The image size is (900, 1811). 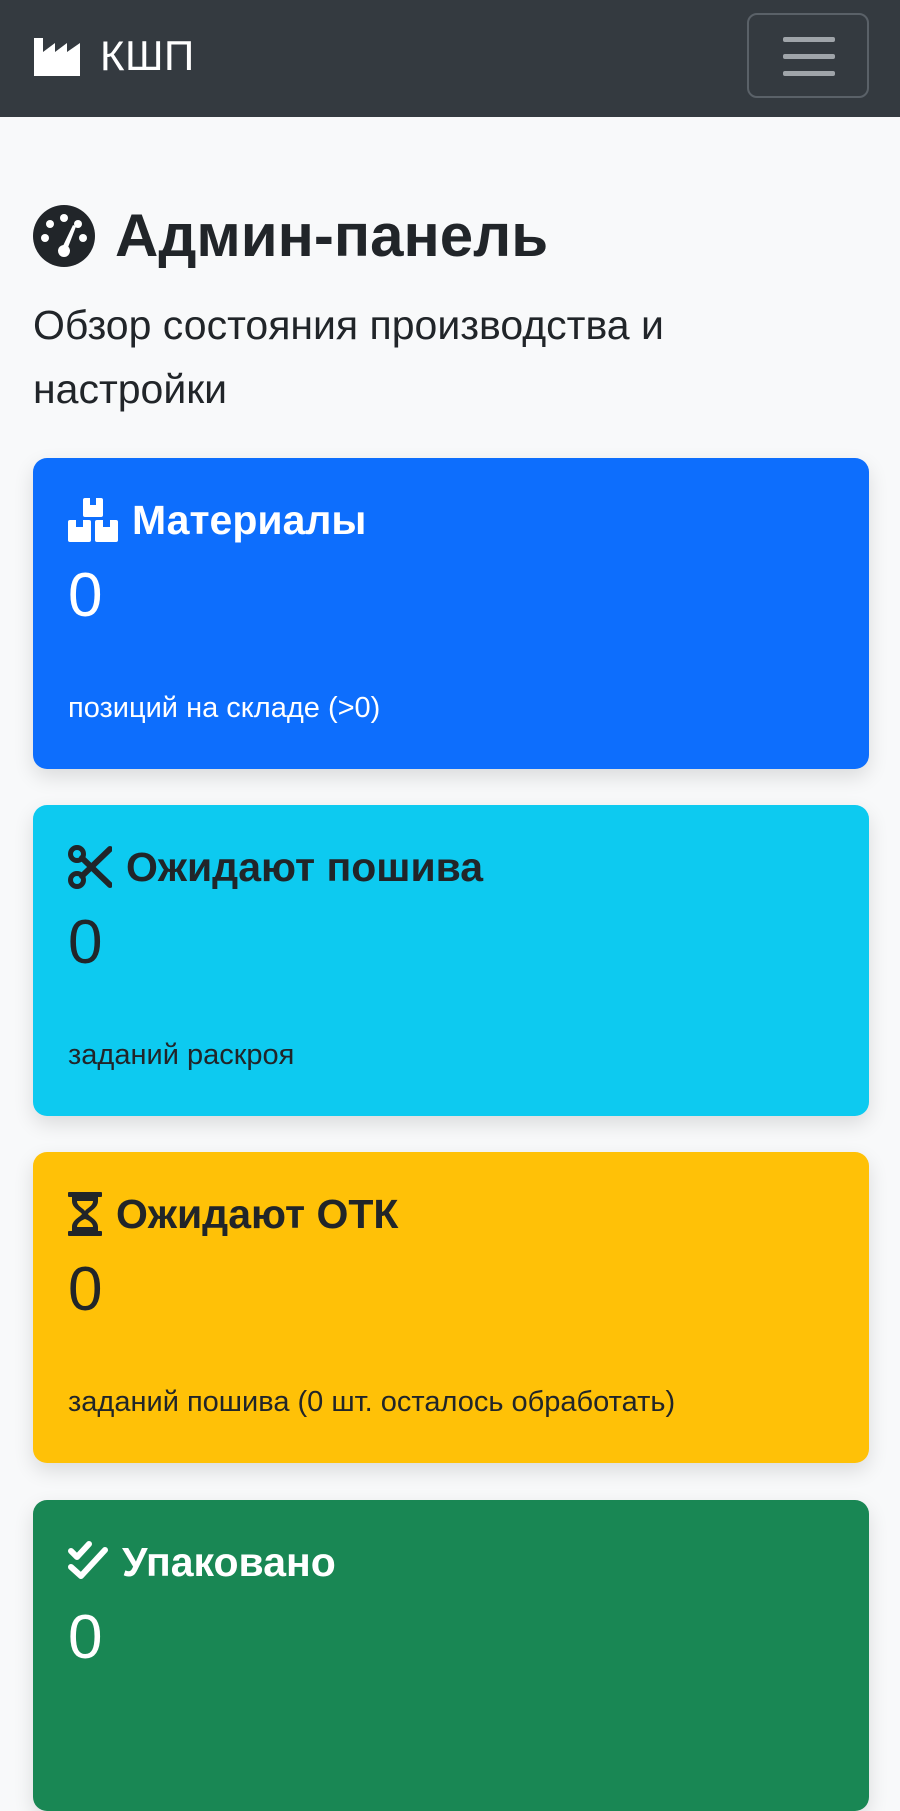 I want to click on card-title-text: Ожидают пошива, so click(x=305, y=867).